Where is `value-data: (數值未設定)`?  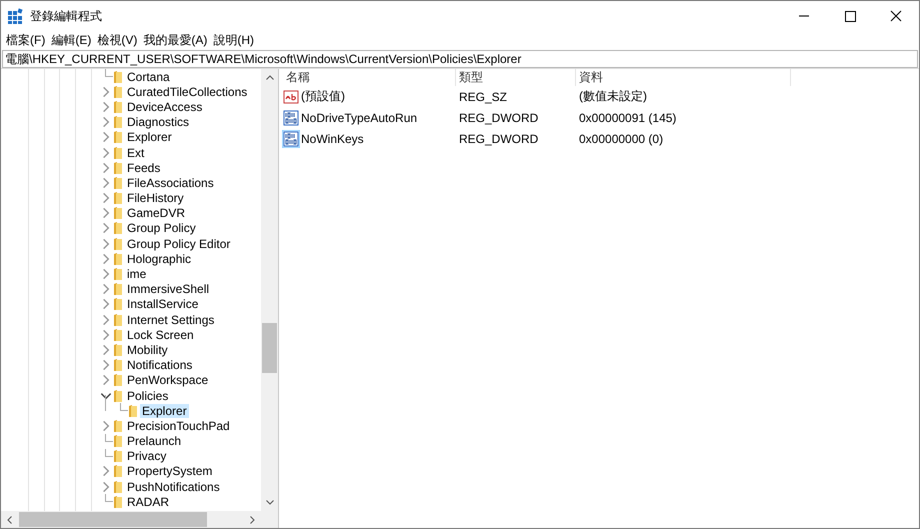
value-data: (數值未設定) is located at coordinates (613, 96).